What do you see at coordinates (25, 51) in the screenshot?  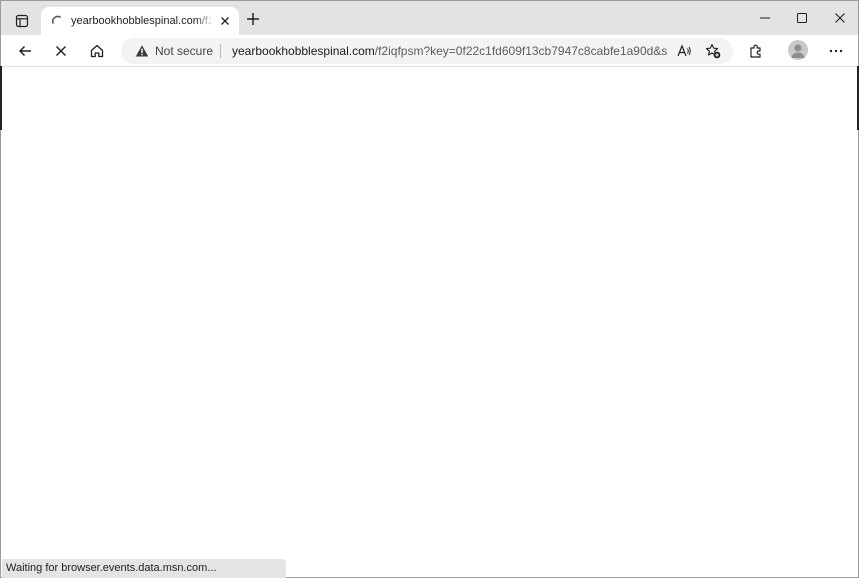 I see `back-arrow-icon` at bounding box center [25, 51].